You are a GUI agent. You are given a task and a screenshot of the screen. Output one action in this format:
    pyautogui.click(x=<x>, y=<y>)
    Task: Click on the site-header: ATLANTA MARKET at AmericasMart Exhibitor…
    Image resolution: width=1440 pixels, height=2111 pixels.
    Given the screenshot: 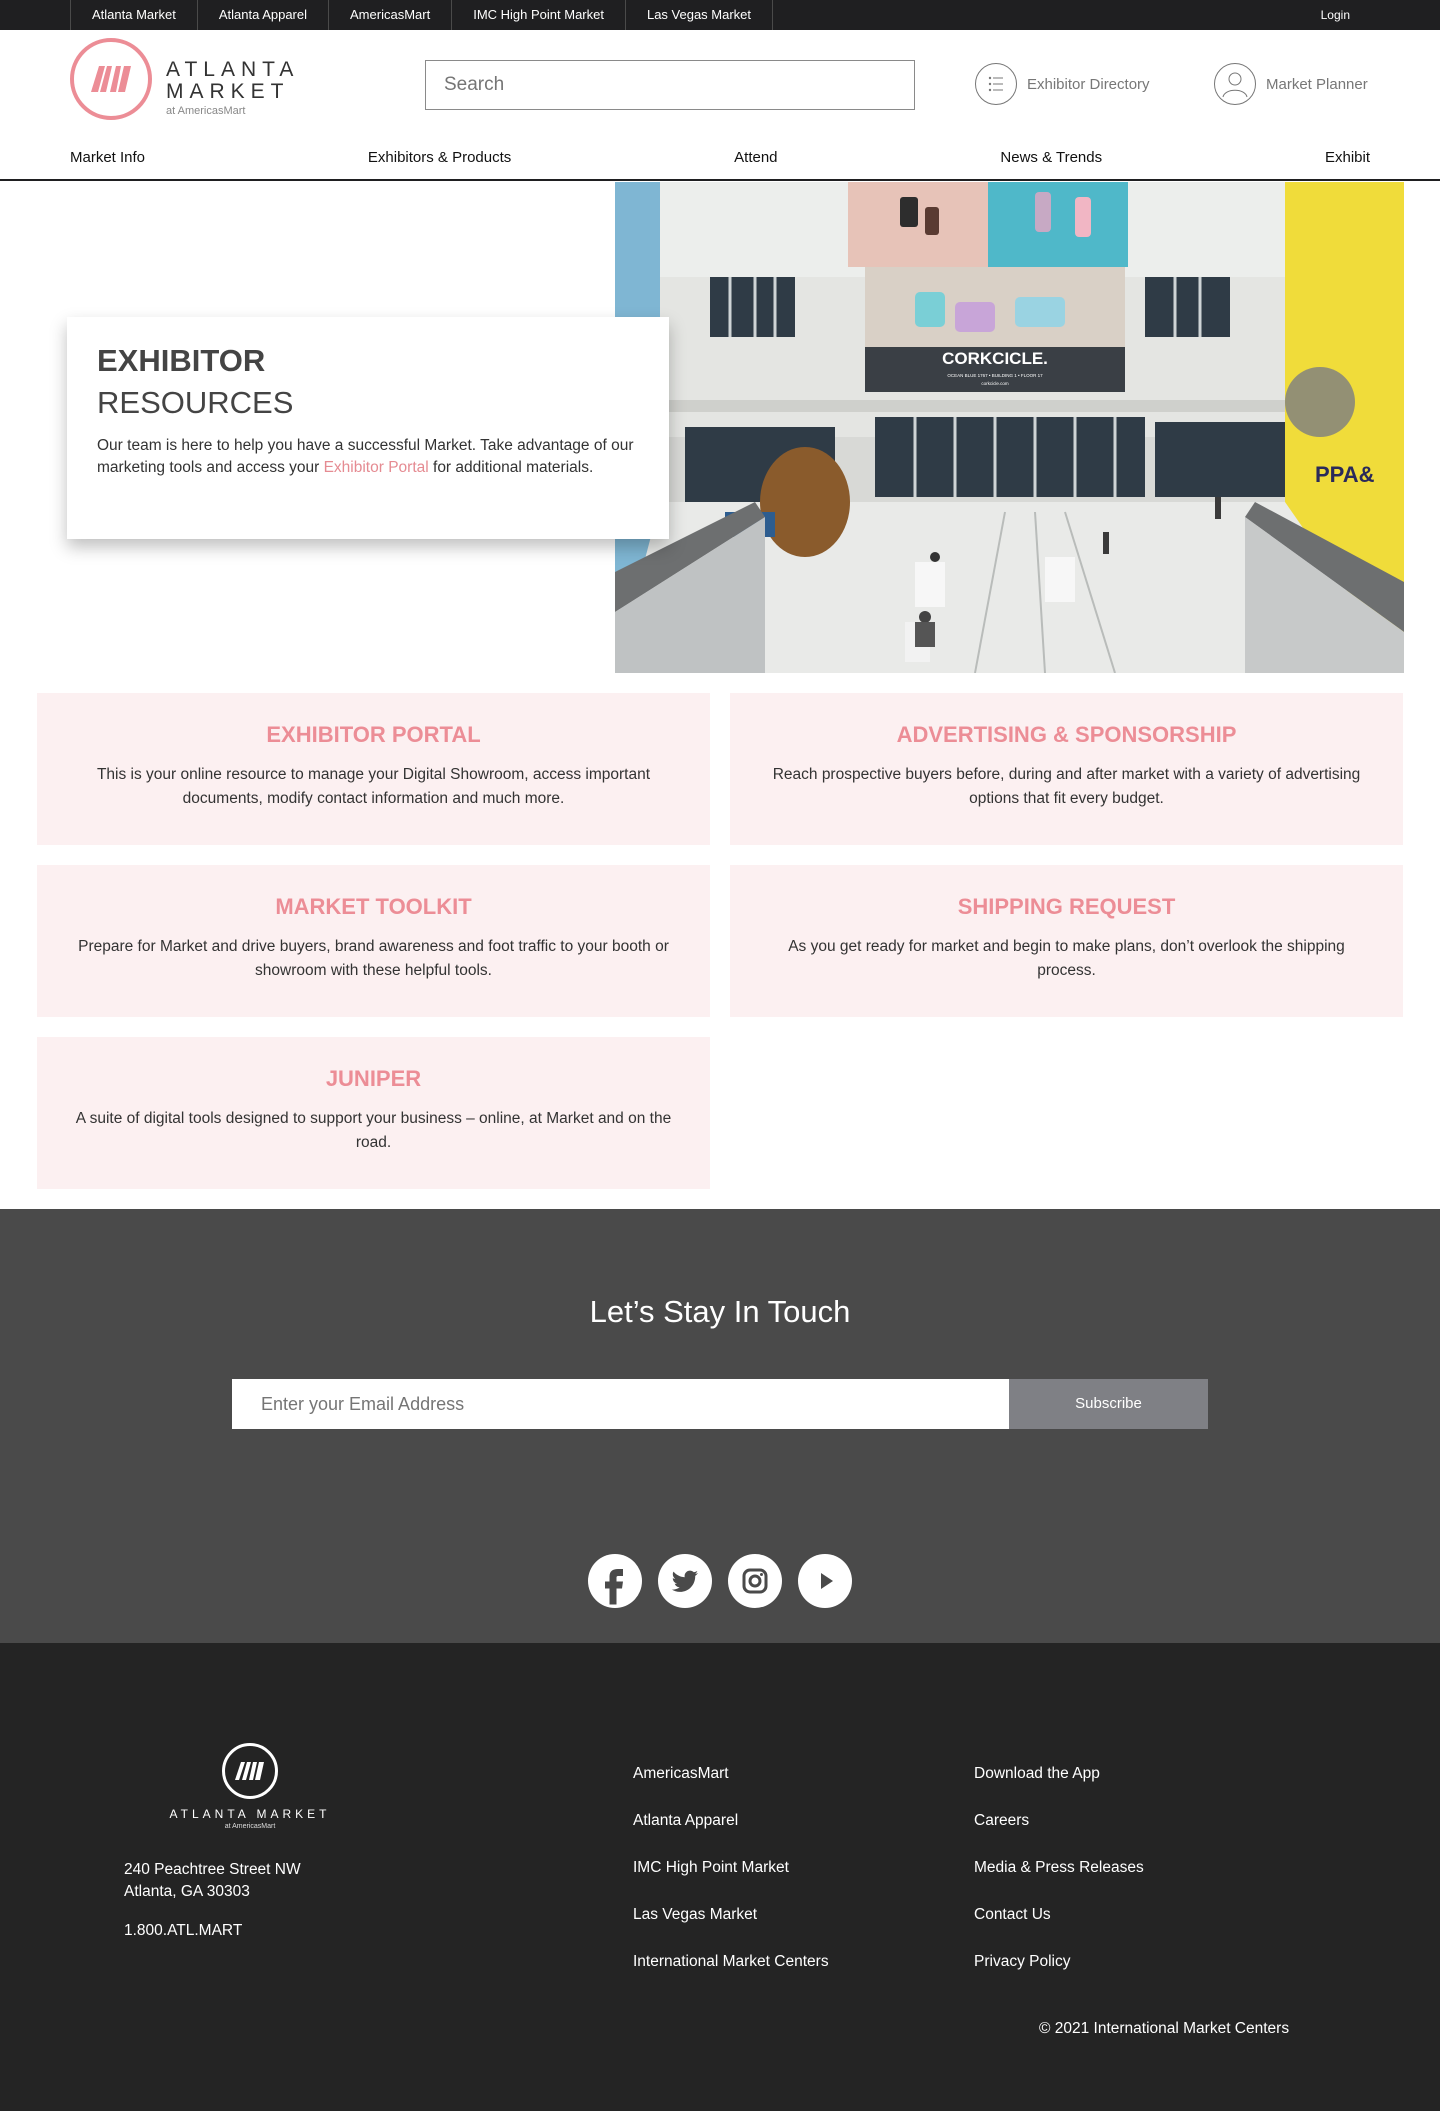 What is the action you would take?
    pyautogui.click(x=720, y=105)
    